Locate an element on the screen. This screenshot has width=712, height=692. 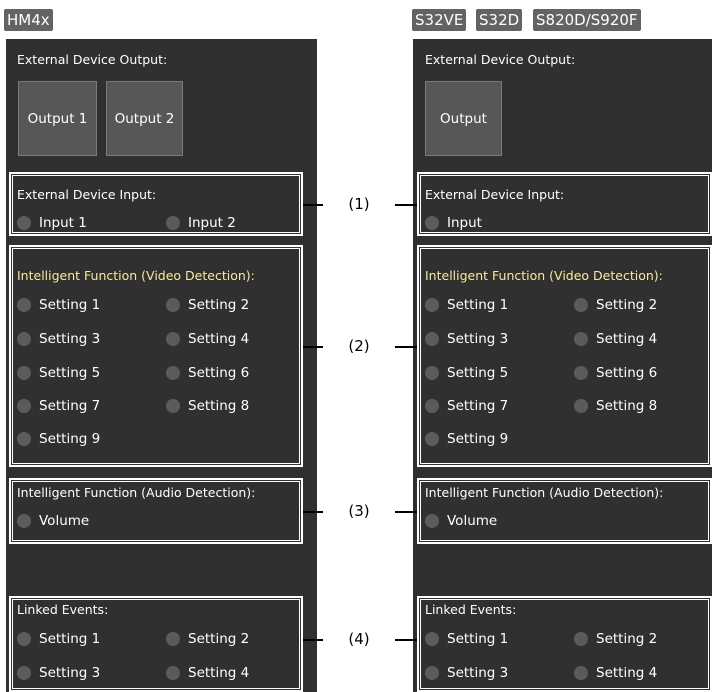
right-video-setting-9: Setting 9 is located at coordinates (466, 439).